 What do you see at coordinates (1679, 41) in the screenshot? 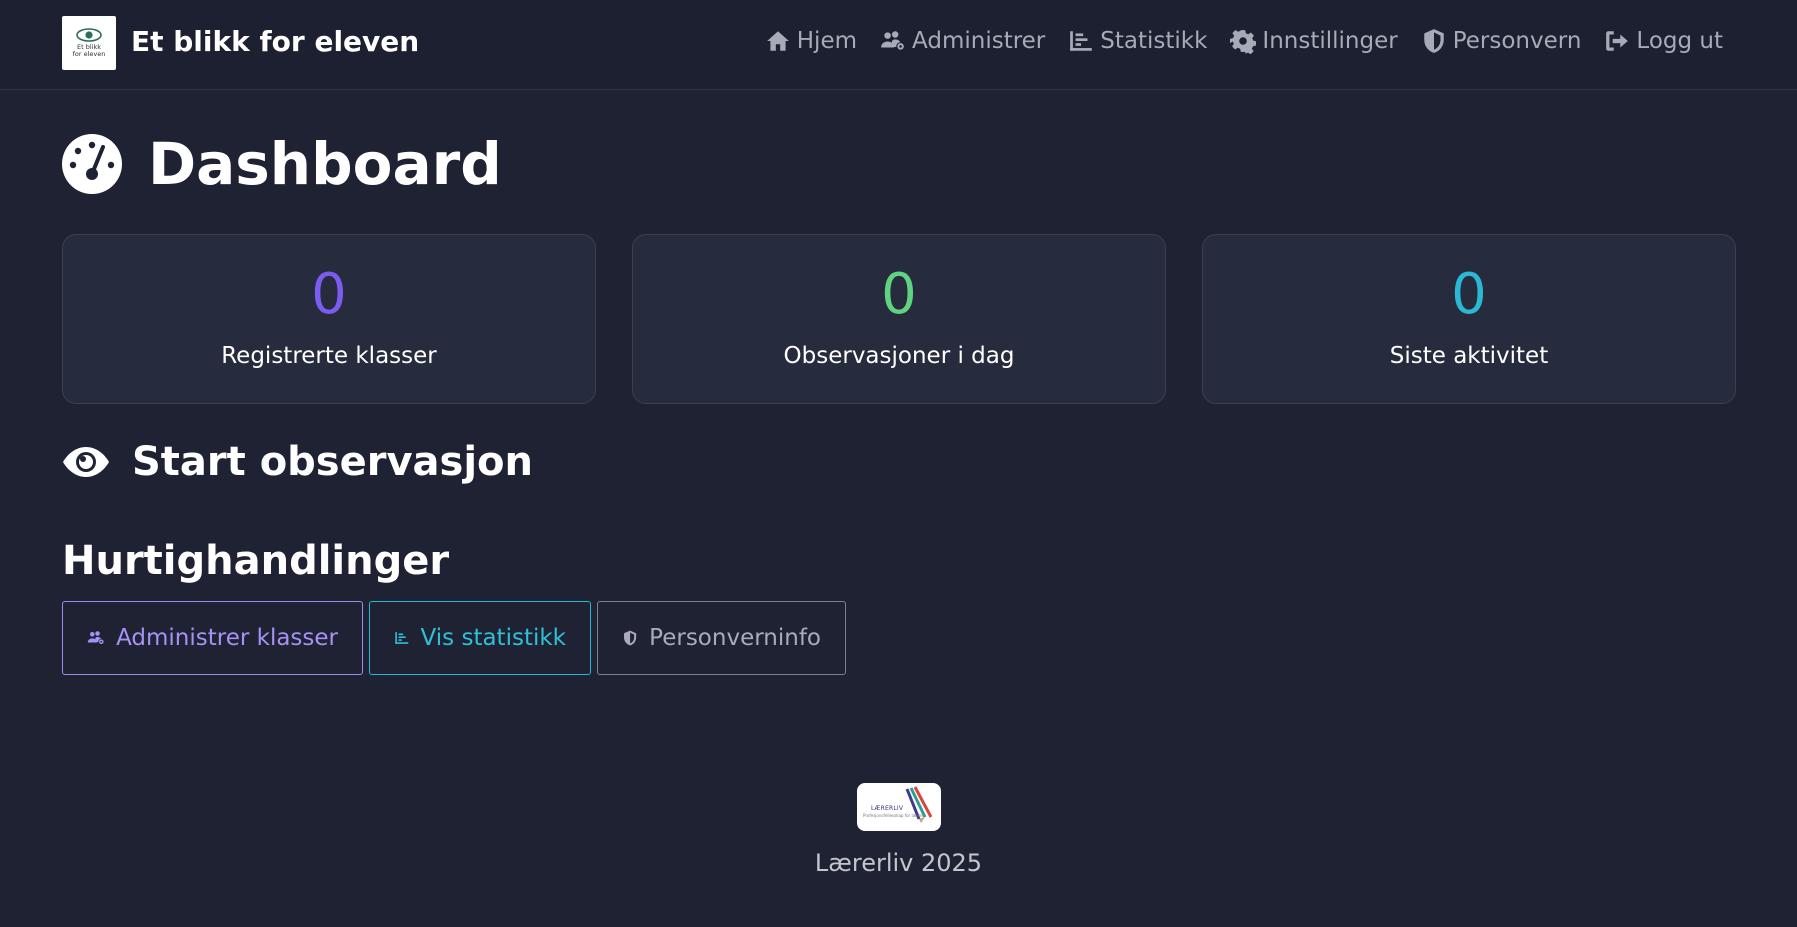
I see `nav-item-label: Logg ut` at bounding box center [1679, 41].